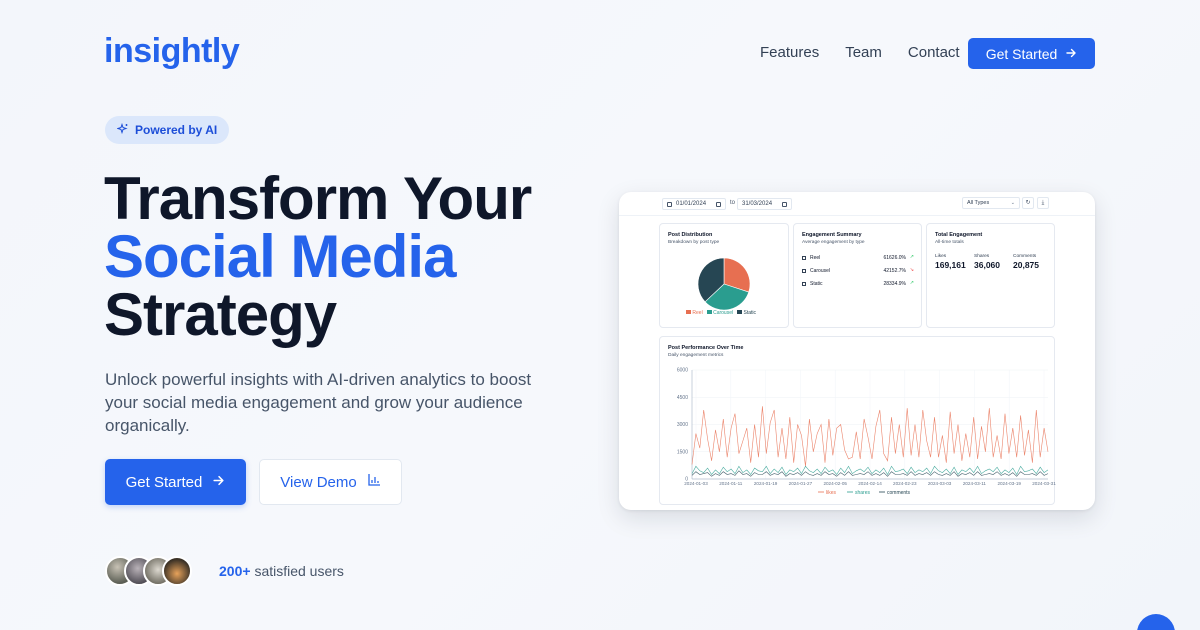 This screenshot has height=630, width=1200. What do you see at coordinates (789, 52) in the screenshot?
I see `nav-link-features: Features` at bounding box center [789, 52].